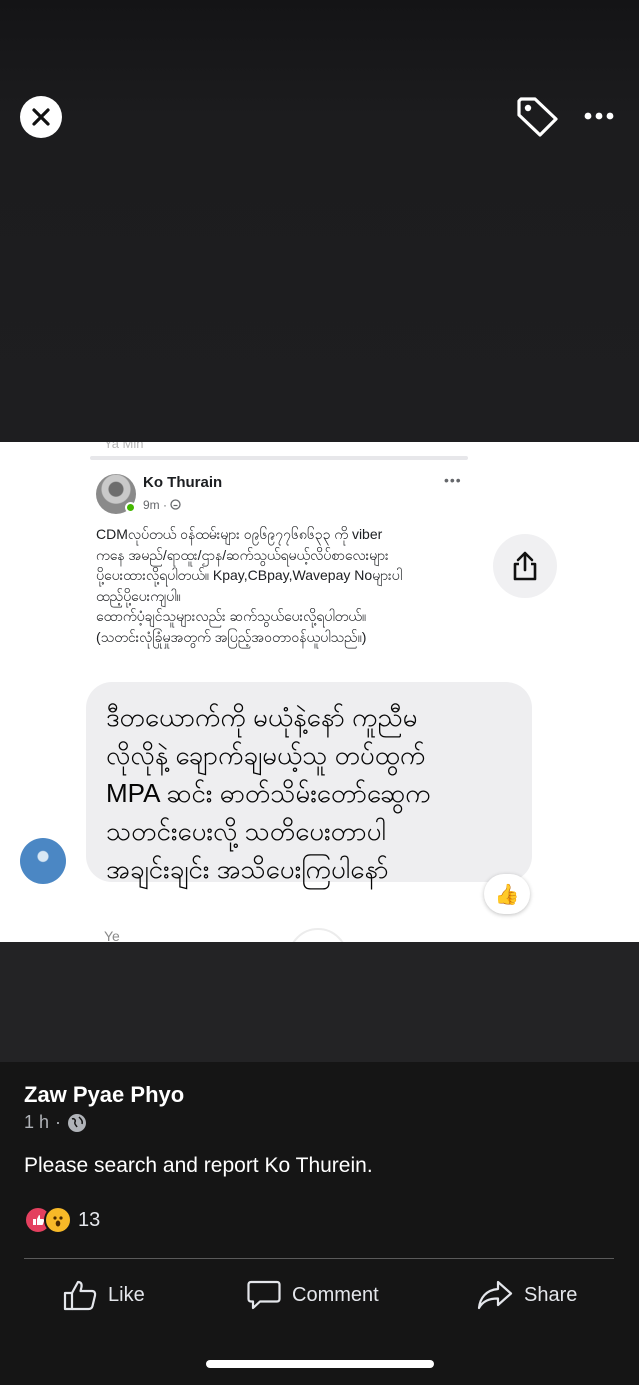 Image resolution: width=639 pixels, height=1385 pixels. Describe the element at coordinates (319, 1258) in the screenshot. I see `actions-divider` at that location.